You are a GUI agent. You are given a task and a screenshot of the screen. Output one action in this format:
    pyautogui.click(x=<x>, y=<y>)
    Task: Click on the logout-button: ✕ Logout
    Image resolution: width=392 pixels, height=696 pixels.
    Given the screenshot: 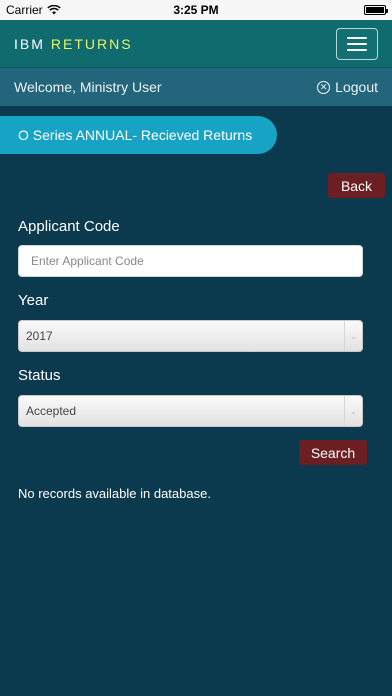 What is the action you would take?
    pyautogui.click(x=347, y=87)
    